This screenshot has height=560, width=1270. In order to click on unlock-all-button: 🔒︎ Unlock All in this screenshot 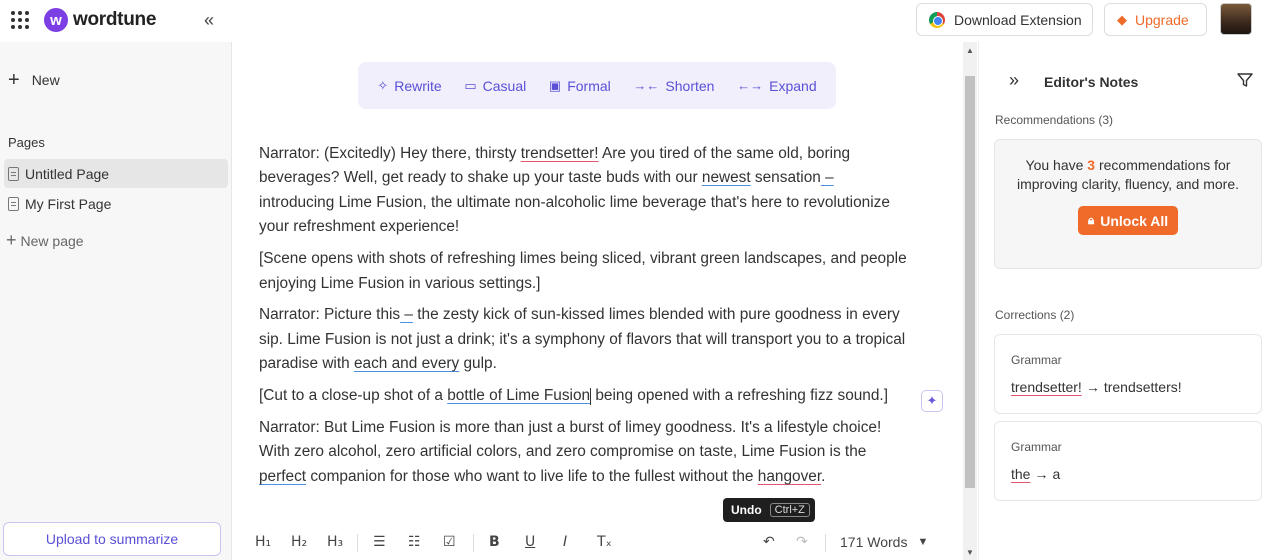, I will do `click(1128, 220)`.